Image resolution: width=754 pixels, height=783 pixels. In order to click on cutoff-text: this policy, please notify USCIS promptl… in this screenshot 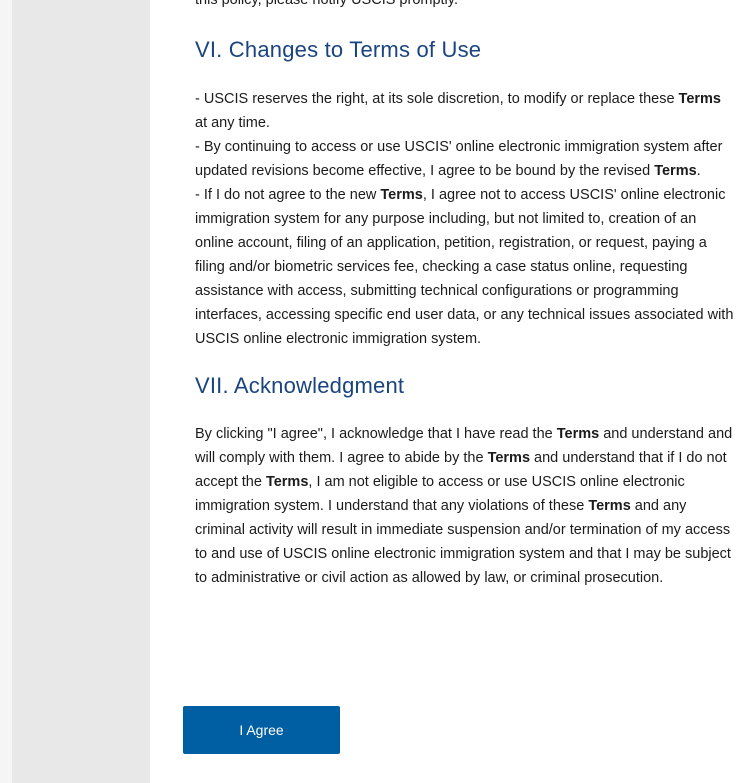, I will do `click(326, 4)`.